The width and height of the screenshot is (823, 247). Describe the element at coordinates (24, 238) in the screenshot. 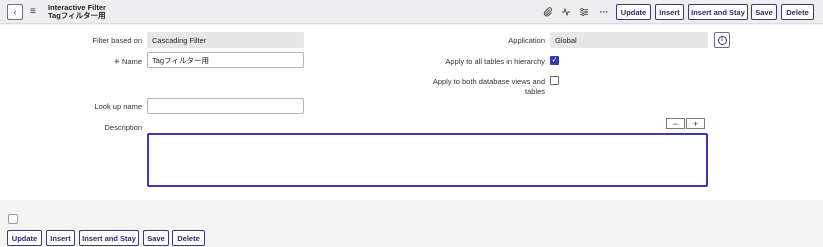

I see `footer-update-button: Update` at that location.